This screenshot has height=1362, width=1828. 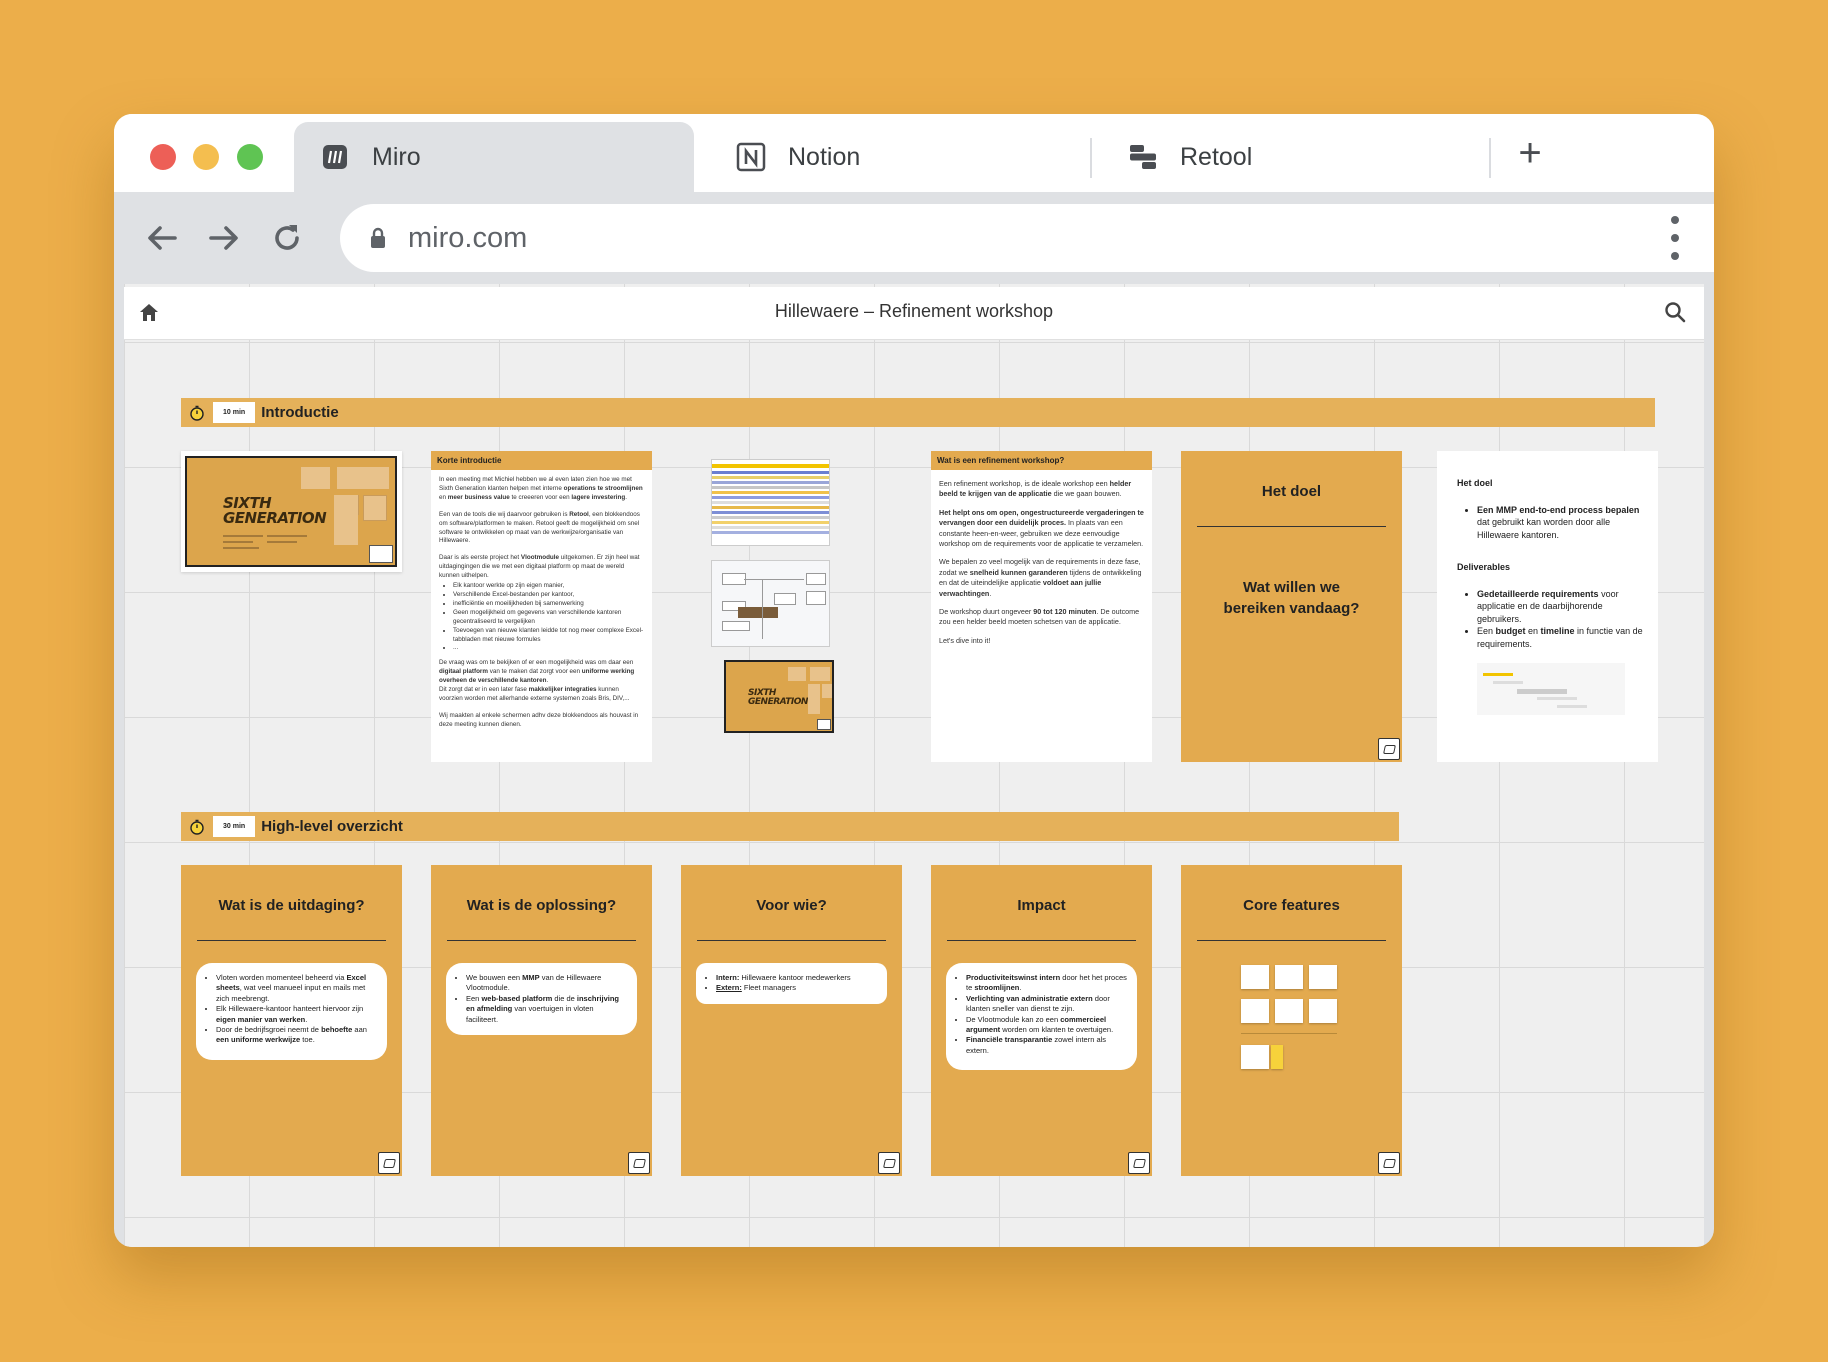 I want to click on tab-notion: Notion, so click(x=886, y=157).